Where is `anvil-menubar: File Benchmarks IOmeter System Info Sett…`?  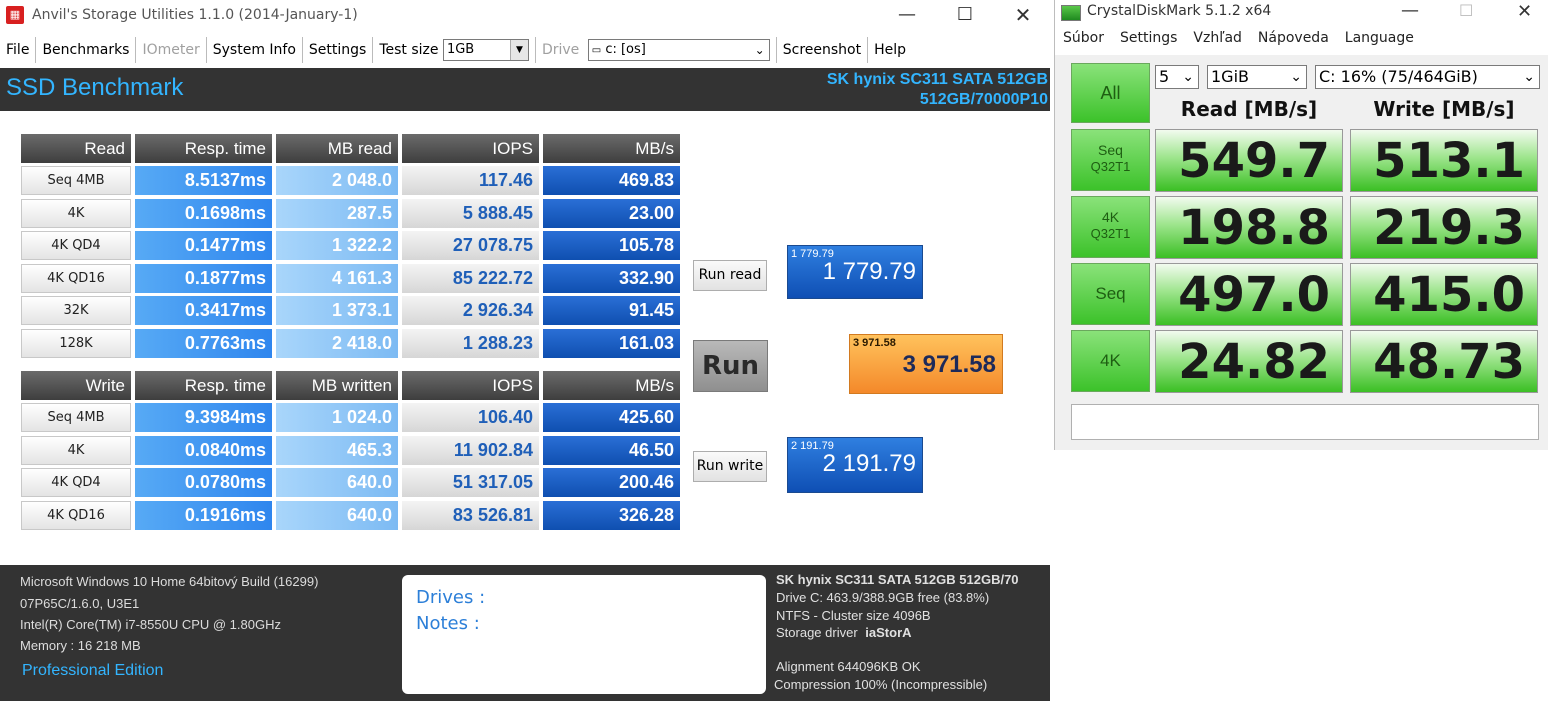
anvil-menubar: File Benchmarks IOmeter System Info Sett… is located at coordinates (456, 50).